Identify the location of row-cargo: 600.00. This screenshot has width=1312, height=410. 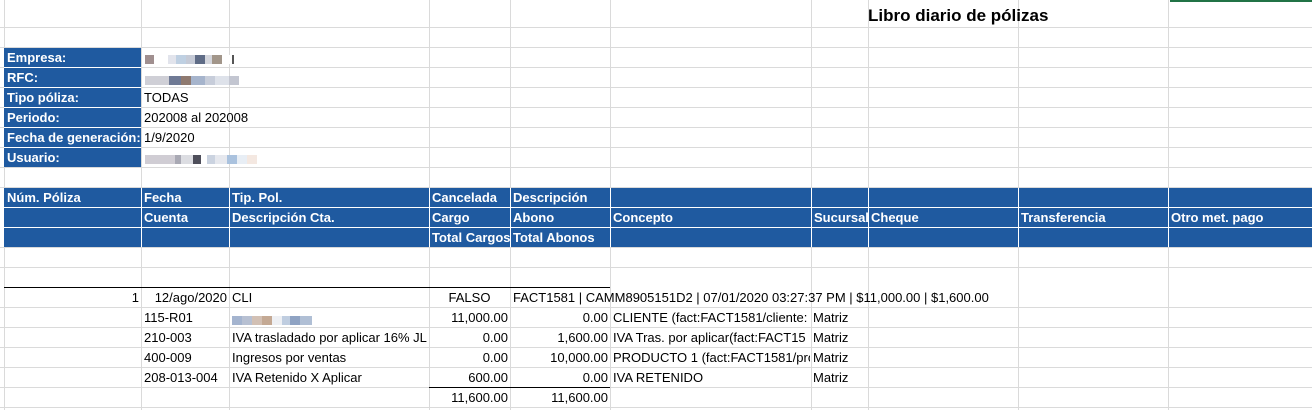
(469, 378).